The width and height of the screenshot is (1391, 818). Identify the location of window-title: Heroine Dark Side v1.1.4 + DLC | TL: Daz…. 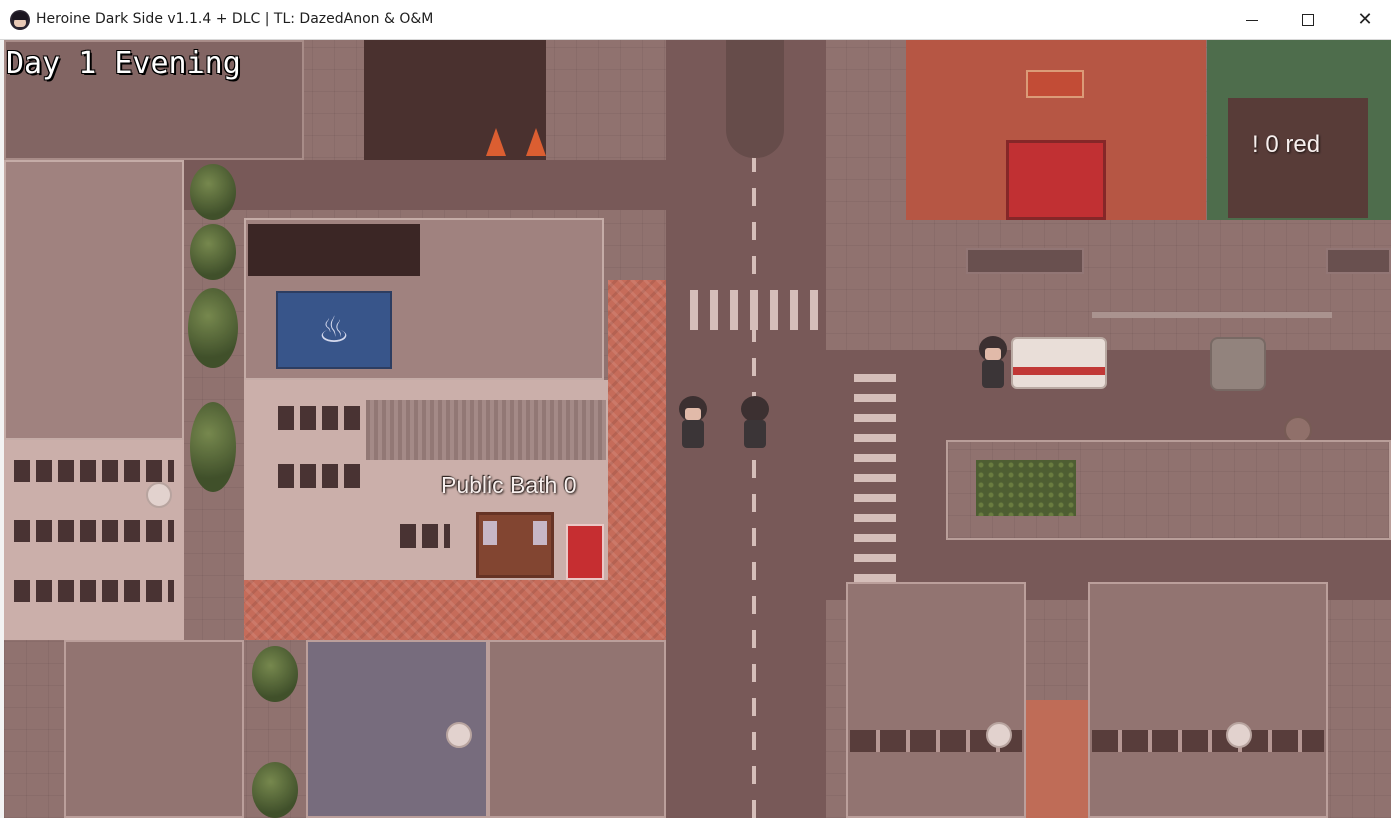
(235, 19).